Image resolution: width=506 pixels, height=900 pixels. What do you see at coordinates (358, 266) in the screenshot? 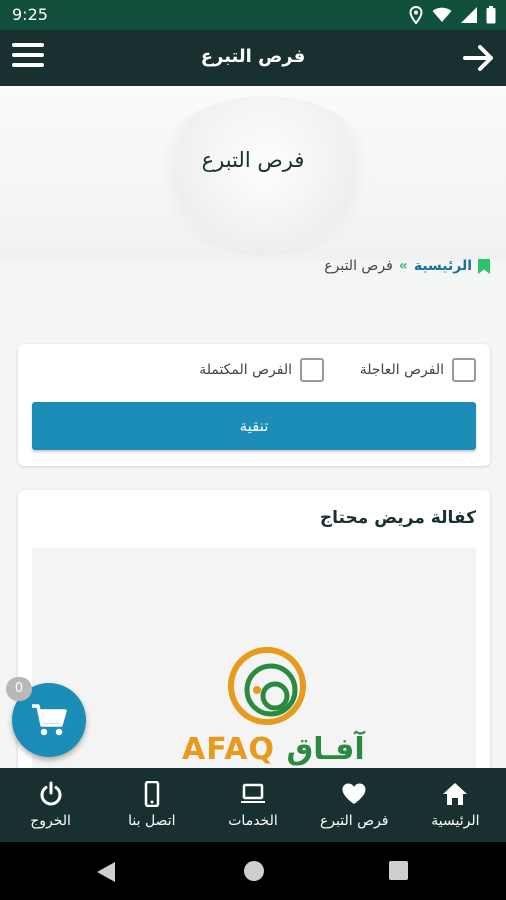
I see `breadcrumb-current: فرص التبرع` at bounding box center [358, 266].